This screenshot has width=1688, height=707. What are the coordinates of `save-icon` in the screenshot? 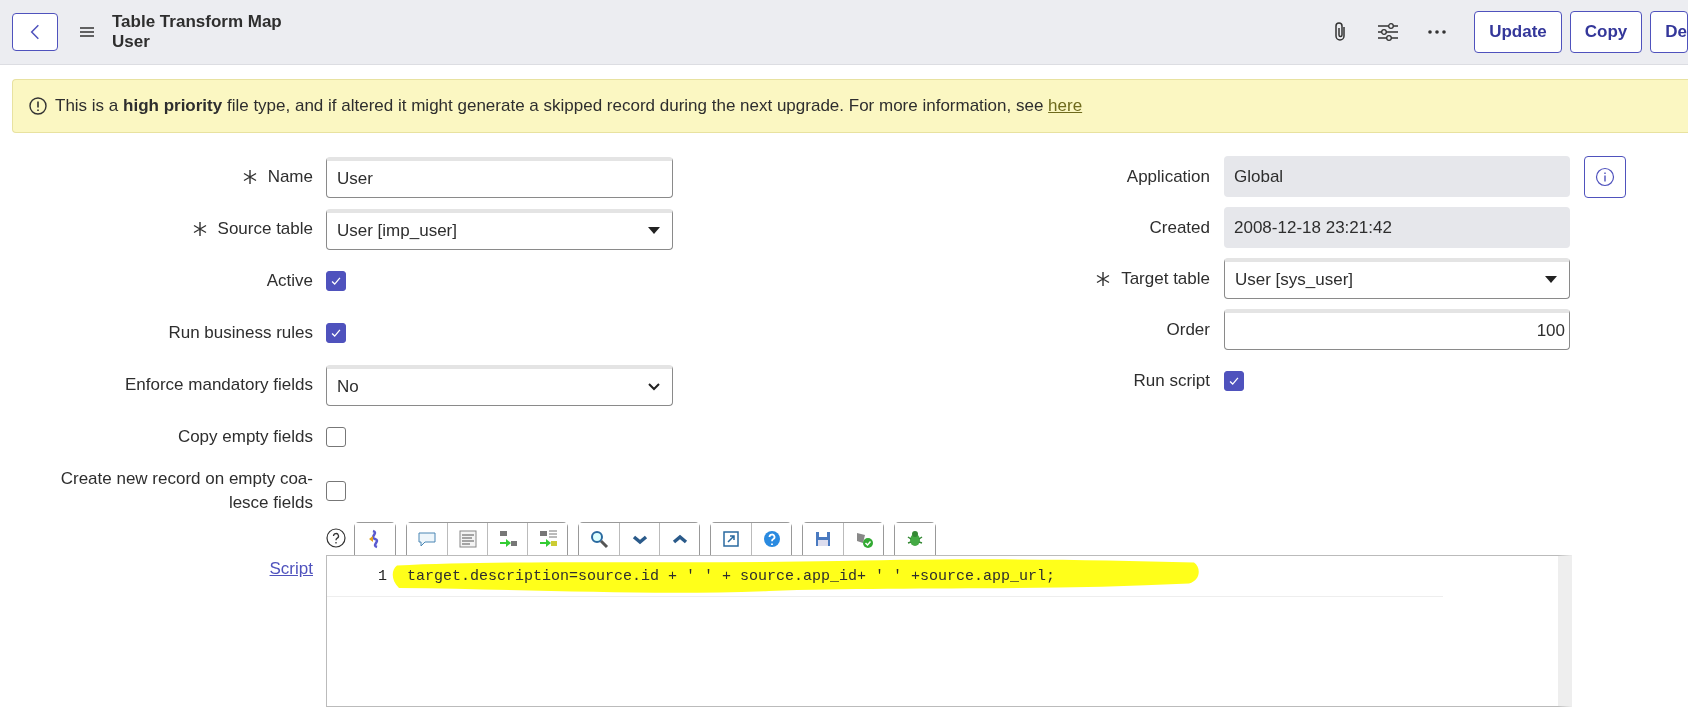 It's located at (823, 539).